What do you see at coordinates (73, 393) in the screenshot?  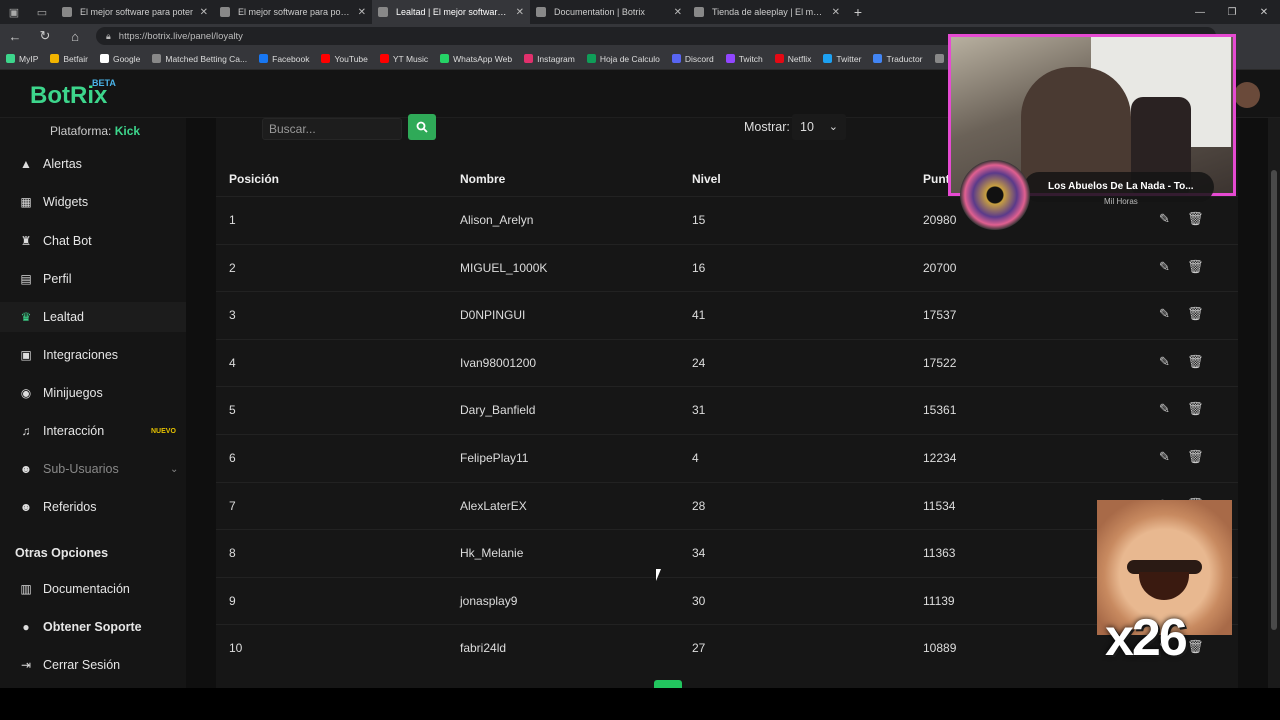 I see `sidebar-item-label: Minijuegos` at bounding box center [73, 393].